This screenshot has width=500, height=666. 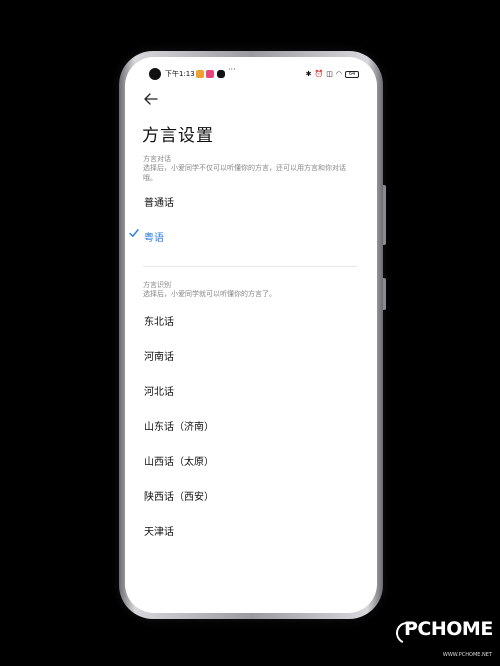 What do you see at coordinates (209, 294) in the screenshot?
I see `section-desc-dialect-recognition: 选择后，小爱同学就可以听懂你的方言了。` at bounding box center [209, 294].